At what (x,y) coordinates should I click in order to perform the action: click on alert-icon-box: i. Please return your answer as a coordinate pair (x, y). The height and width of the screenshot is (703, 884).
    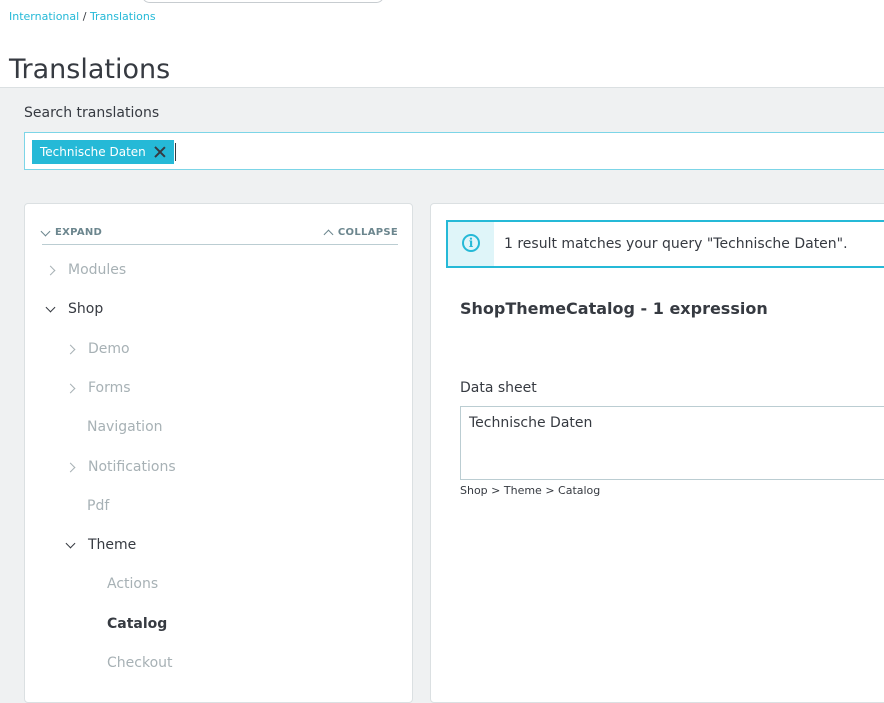
    Looking at the image, I should click on (471, 244).